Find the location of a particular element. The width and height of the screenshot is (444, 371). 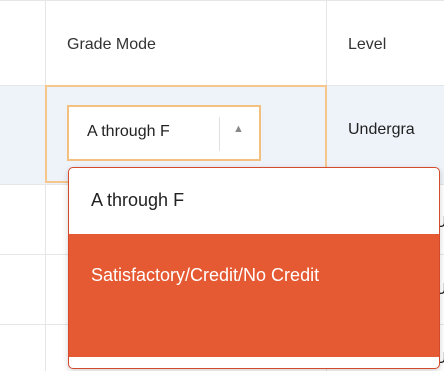

column-divider is located at coordinates (45, 185).